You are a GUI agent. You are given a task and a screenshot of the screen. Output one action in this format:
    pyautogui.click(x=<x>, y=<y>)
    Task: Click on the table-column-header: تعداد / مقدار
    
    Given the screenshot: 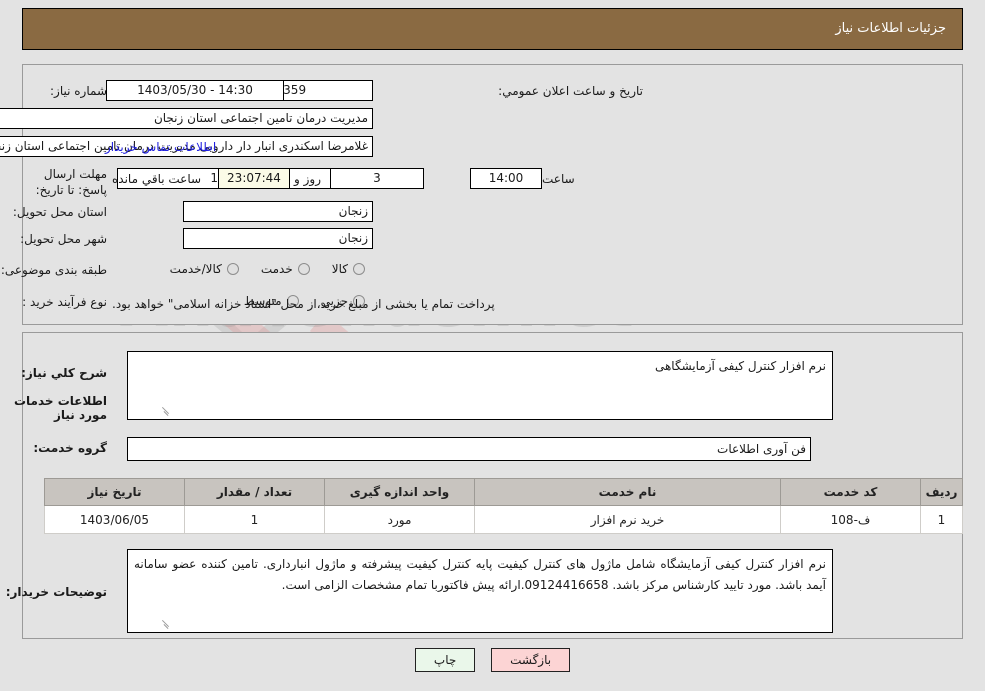 What is the action you would take?
    pyautogui.click(x=254, y=492)
    